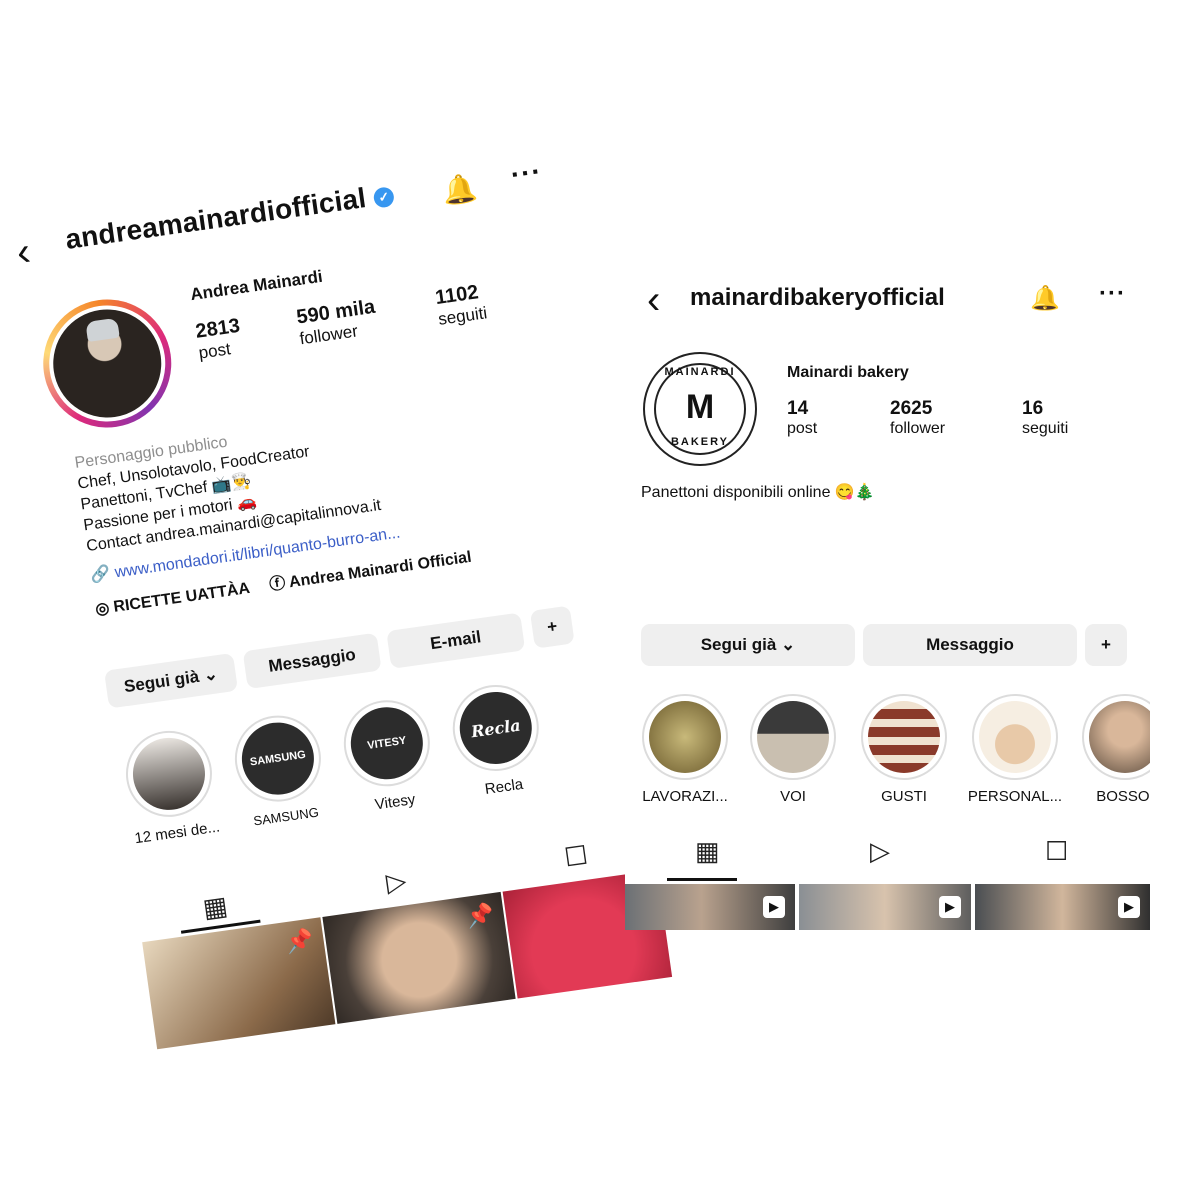 This screenshot has height=1200, width=1200. Describe the element at coordinates (219, 339) in the screenshot. I see `stat-posts: 2813 post` at that location.